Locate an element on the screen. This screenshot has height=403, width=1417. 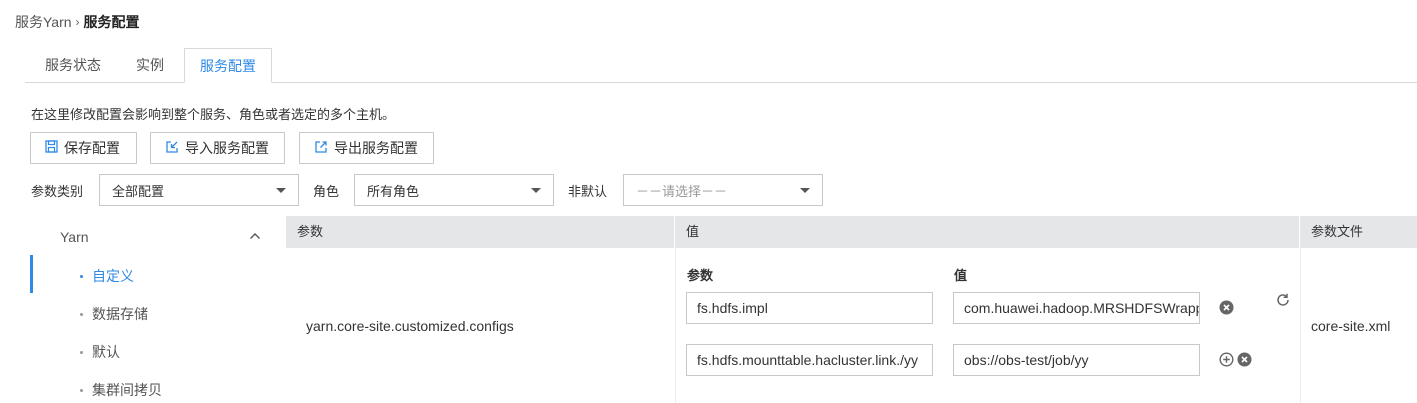
export-config-button: 导出服务配置 is located at coordinates (366, 148).